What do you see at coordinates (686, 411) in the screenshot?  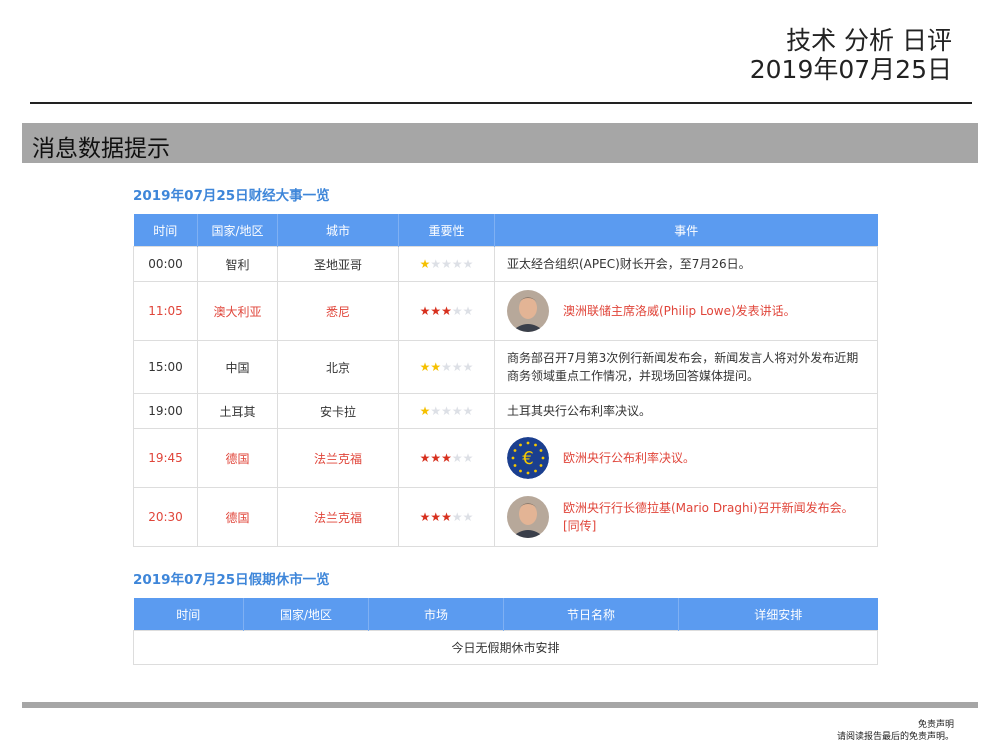 I see `cell-event: 土耳其央行公布利率决议。` at bounding box center [686, 411].